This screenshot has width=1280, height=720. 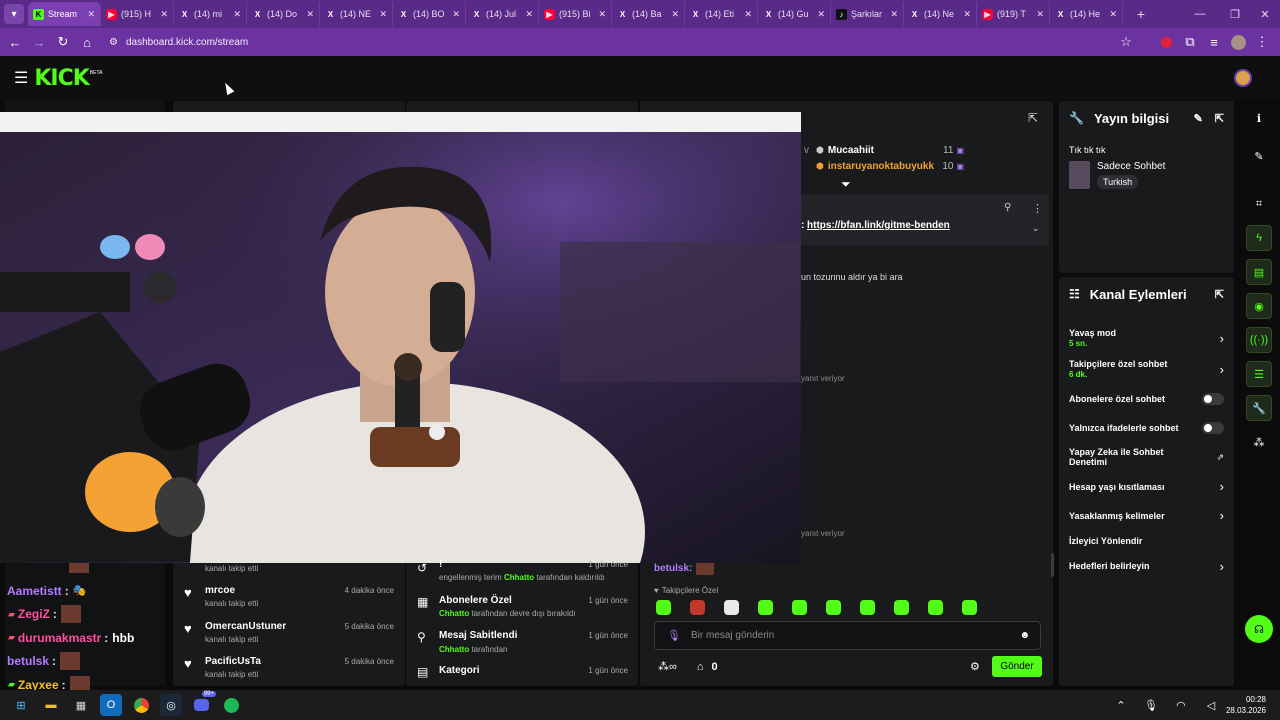 I want to click on tab-0: K Stream ✕, so click(x=64, y=14).